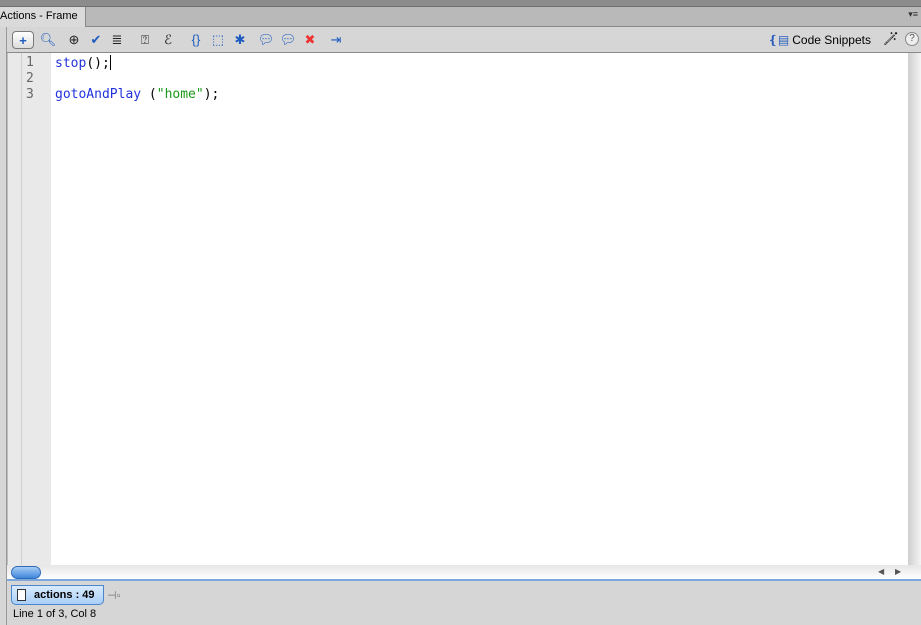 This screenshot has height=625, width=921. I want to click on panel-tab-bar: Actions - Frame ▾≡, so click(460, 17).